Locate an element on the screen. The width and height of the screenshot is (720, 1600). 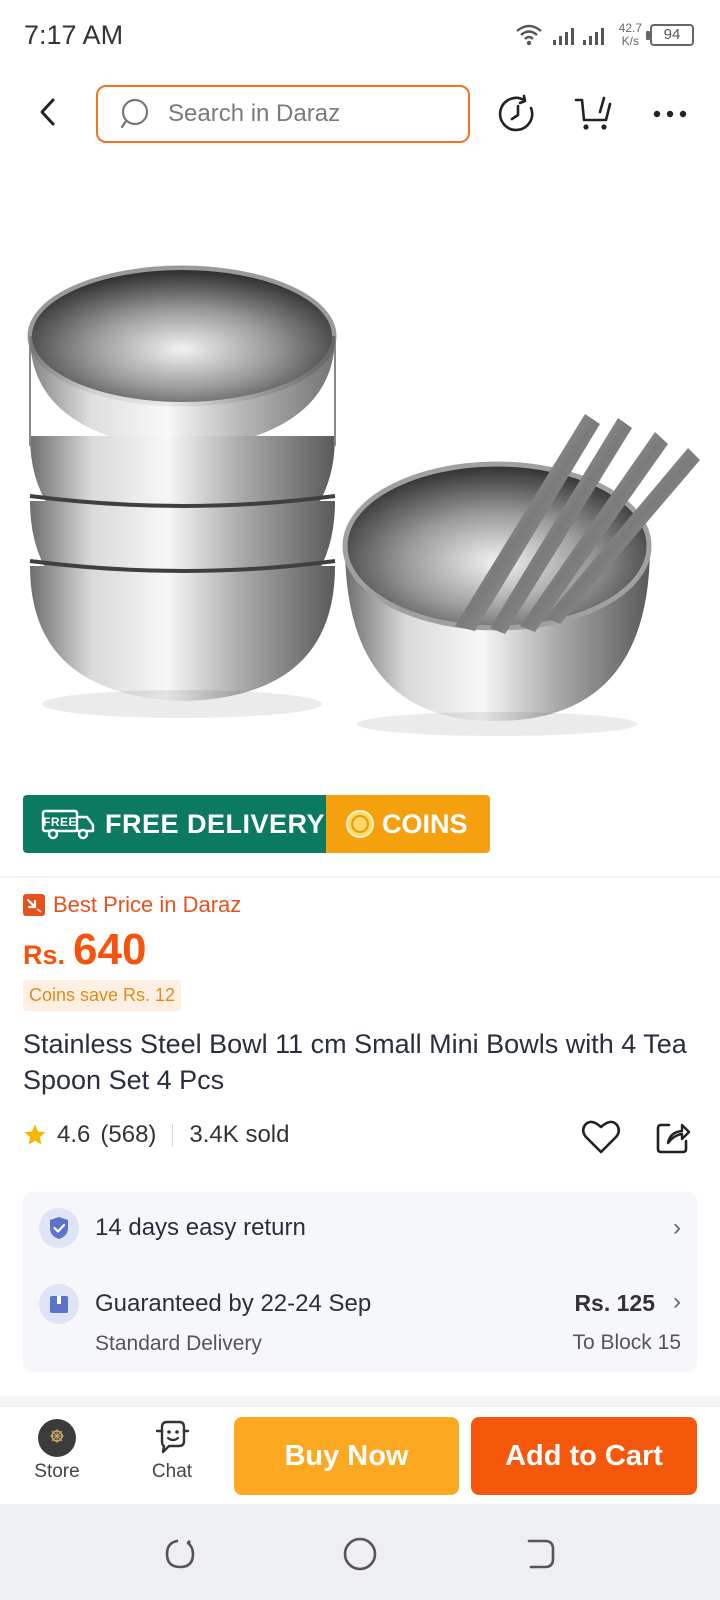
history-icon is located at coordinates (516, 113).